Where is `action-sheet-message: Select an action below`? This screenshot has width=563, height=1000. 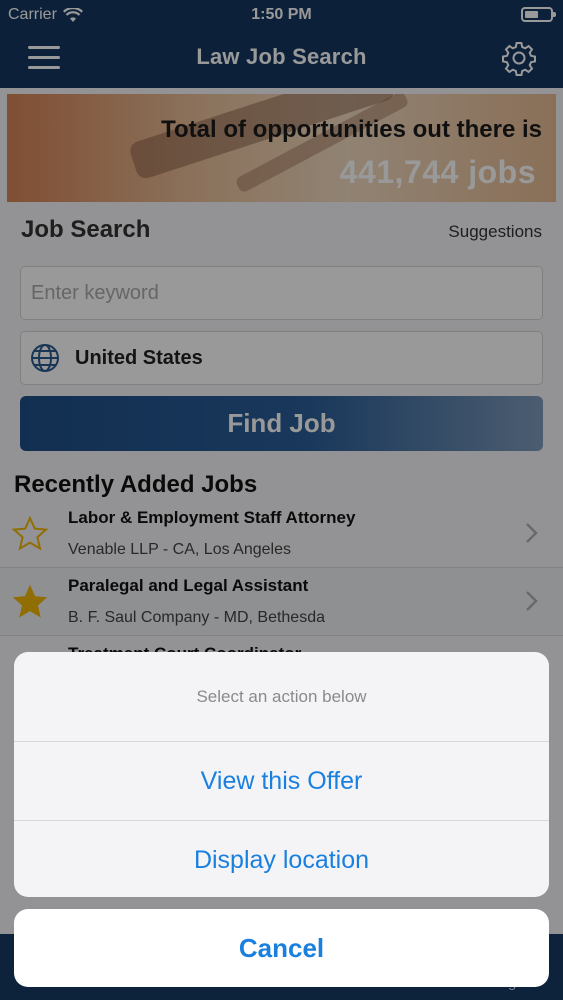
action-sheet-message: Select an action below is located at coordinates (281, 697).